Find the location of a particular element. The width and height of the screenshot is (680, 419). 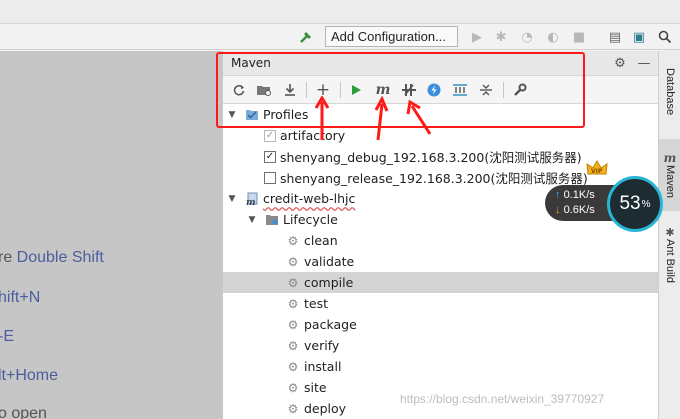

execute-maven-goal-icon: m is located at coordinates (383, 90).